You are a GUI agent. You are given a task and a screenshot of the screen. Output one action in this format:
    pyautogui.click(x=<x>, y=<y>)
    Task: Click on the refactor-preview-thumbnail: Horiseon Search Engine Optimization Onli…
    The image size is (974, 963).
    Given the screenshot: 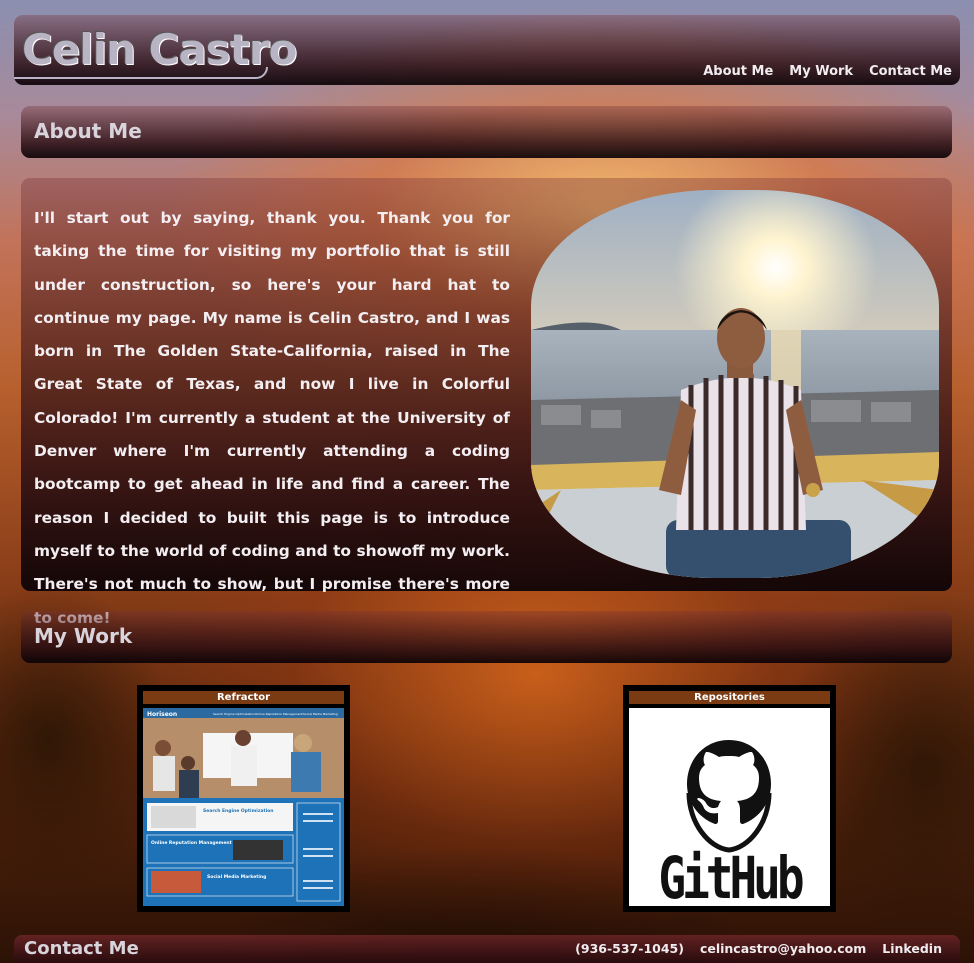 What is the action you would take?
    pyautogui.click(x=243, y=807)
    